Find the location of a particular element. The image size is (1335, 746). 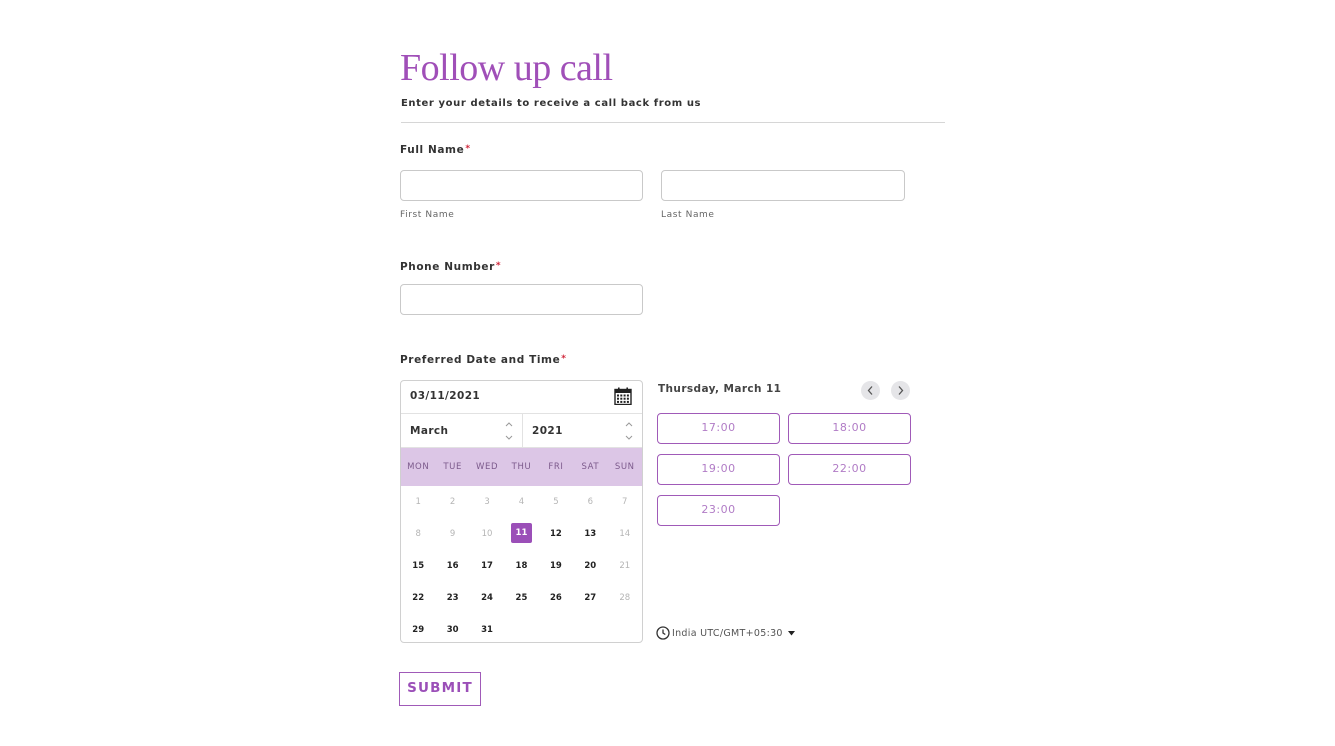

month-stepper-icon is located at coordinates (509, 431).